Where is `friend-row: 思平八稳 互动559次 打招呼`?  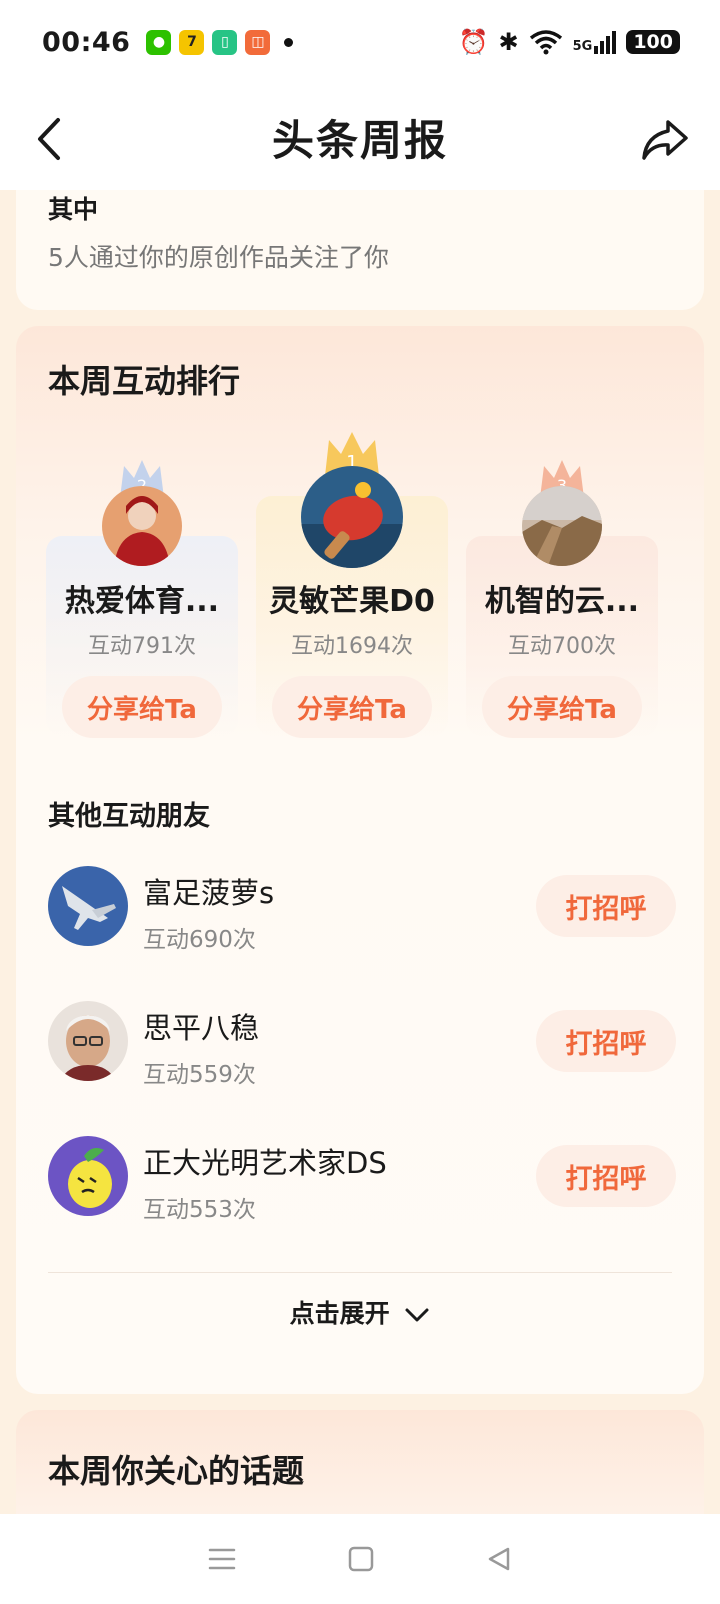
friend-row: 思平八稳 互动559次 打招呼 is located at coordinates (362, 1046).